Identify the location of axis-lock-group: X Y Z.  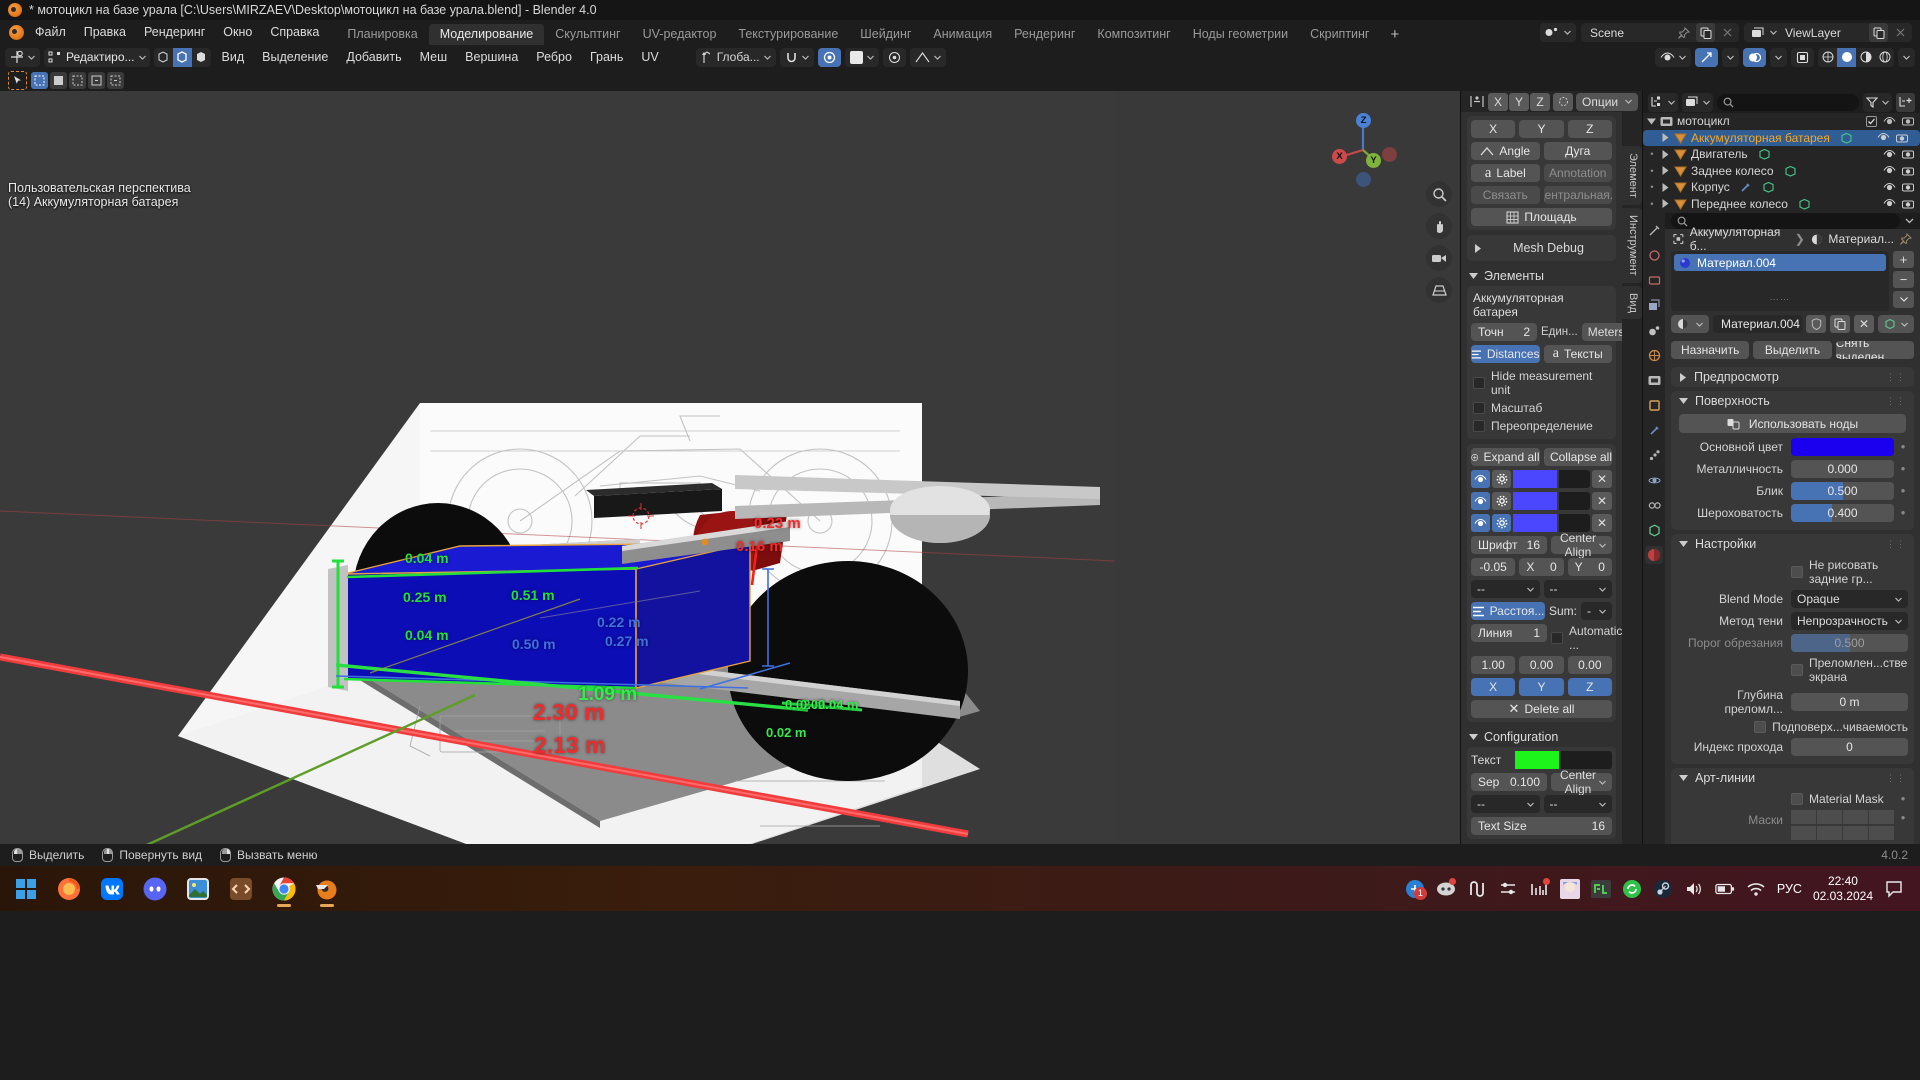
(1519, 101).